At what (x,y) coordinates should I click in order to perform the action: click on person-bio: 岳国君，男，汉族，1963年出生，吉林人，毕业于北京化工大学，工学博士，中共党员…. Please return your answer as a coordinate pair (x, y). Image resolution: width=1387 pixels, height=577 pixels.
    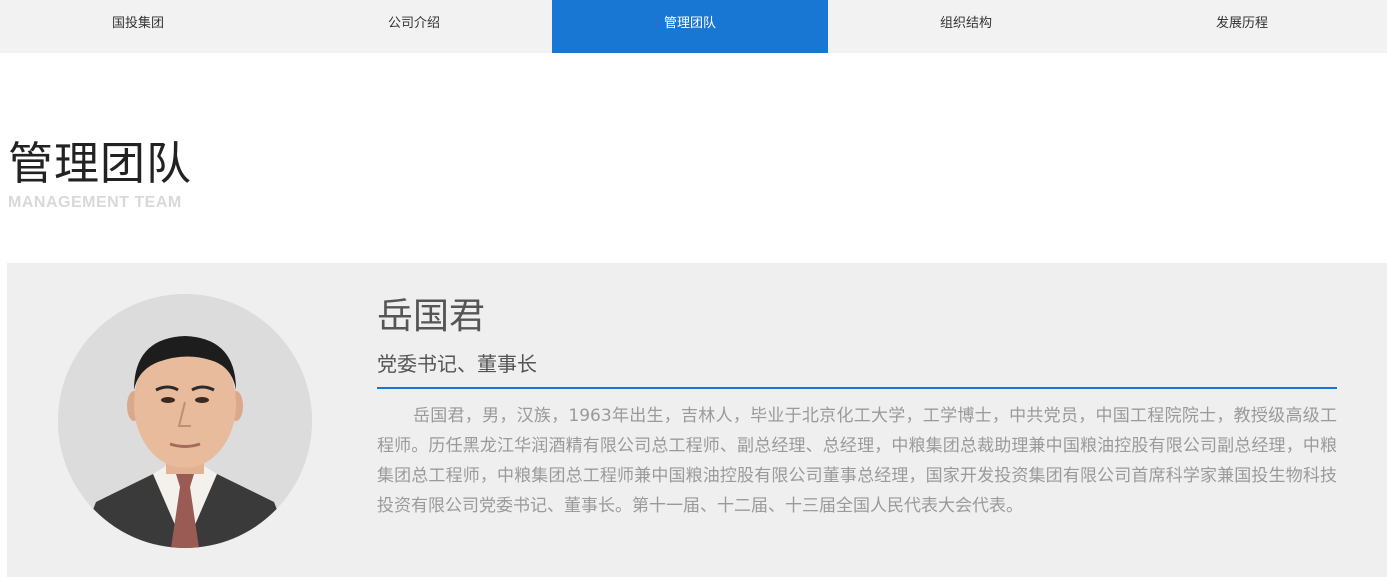
    Looking at the image, I should click on (857, 461).